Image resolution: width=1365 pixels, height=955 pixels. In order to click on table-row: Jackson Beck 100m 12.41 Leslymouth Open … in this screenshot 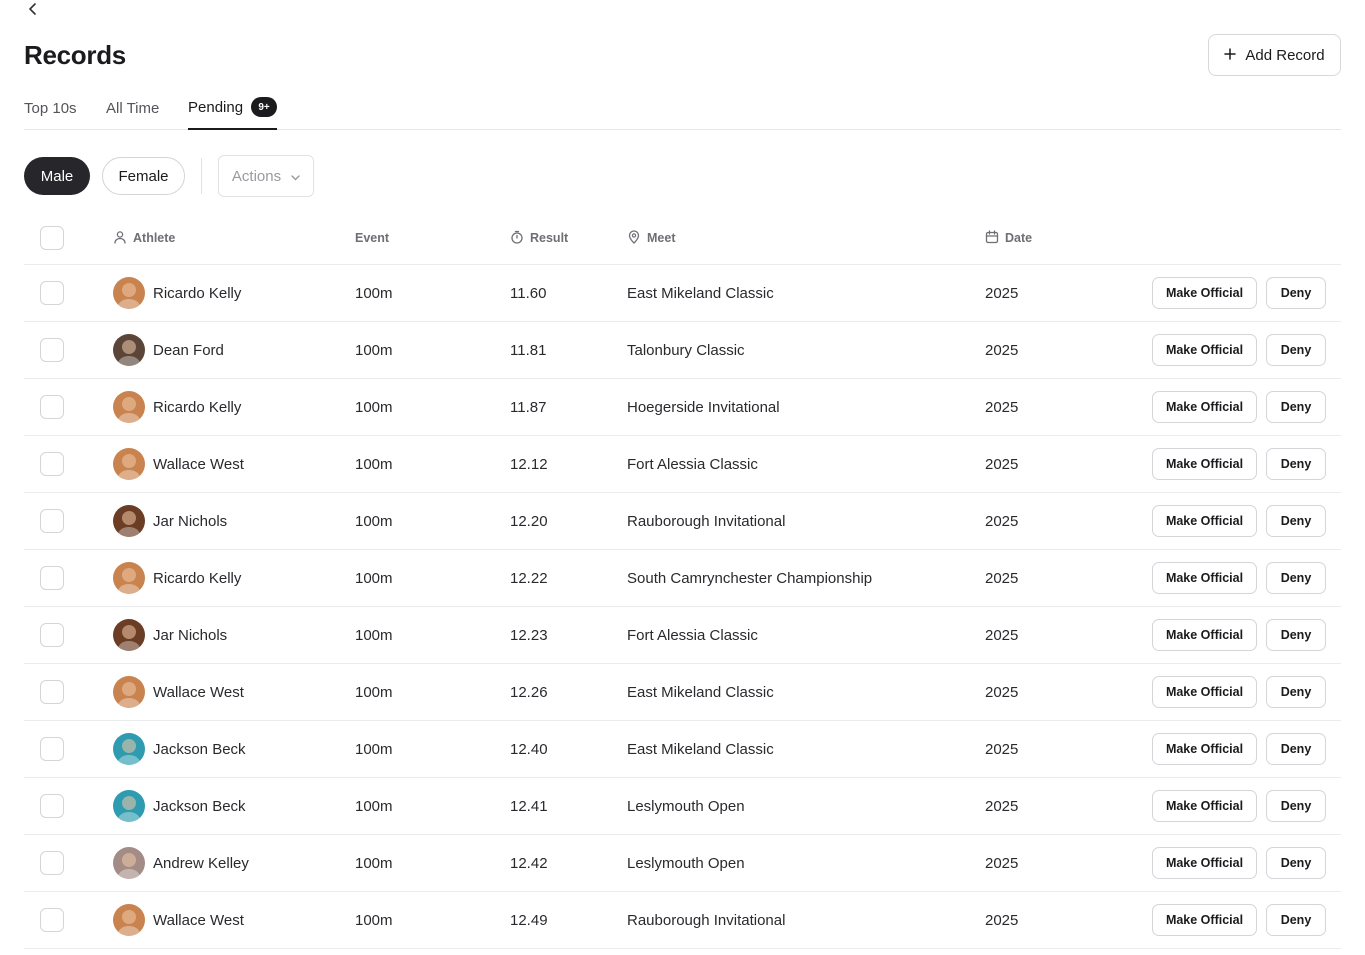, I will do `click(682, 806)`.